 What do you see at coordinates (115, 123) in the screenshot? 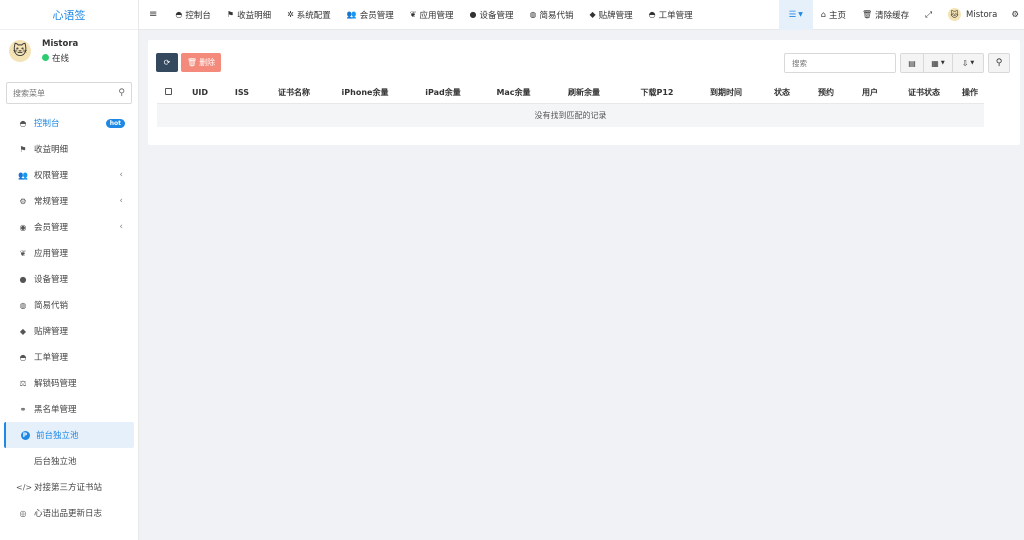
I see `hot-badge: hot` at bounding box center [115, 123].